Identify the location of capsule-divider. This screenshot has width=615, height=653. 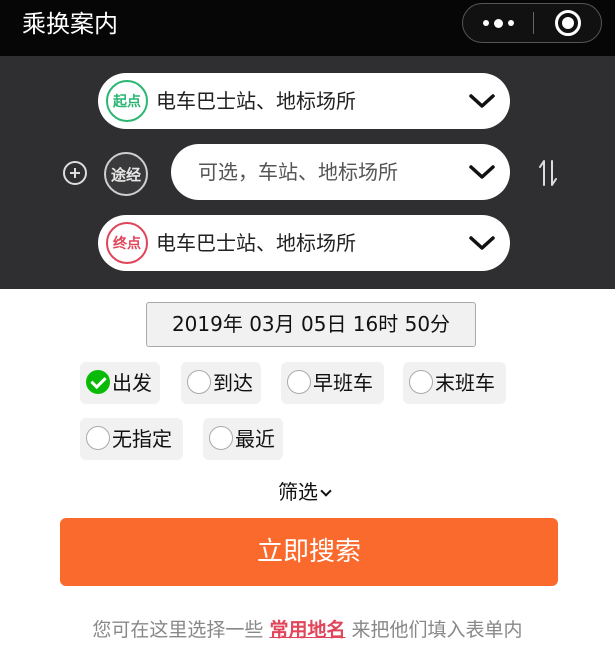
(533, 23).